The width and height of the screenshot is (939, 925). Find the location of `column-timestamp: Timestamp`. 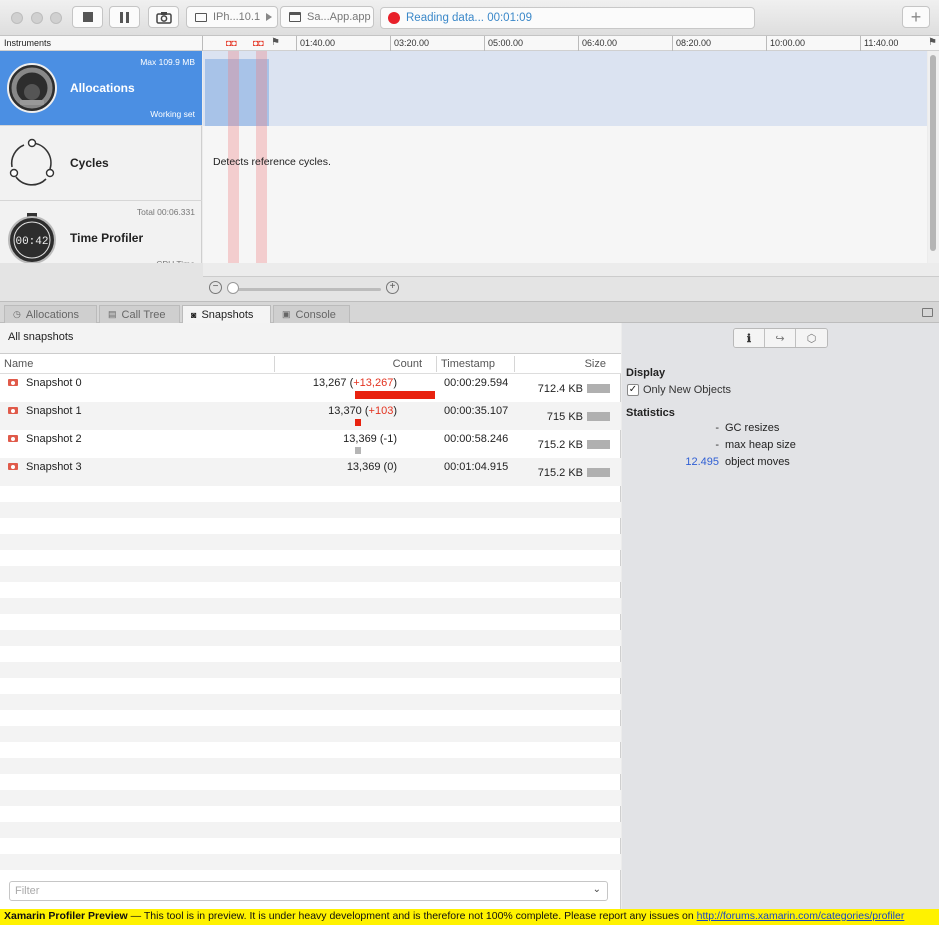

column-timestamp: Timestamp is located at coordinates (468, 364).